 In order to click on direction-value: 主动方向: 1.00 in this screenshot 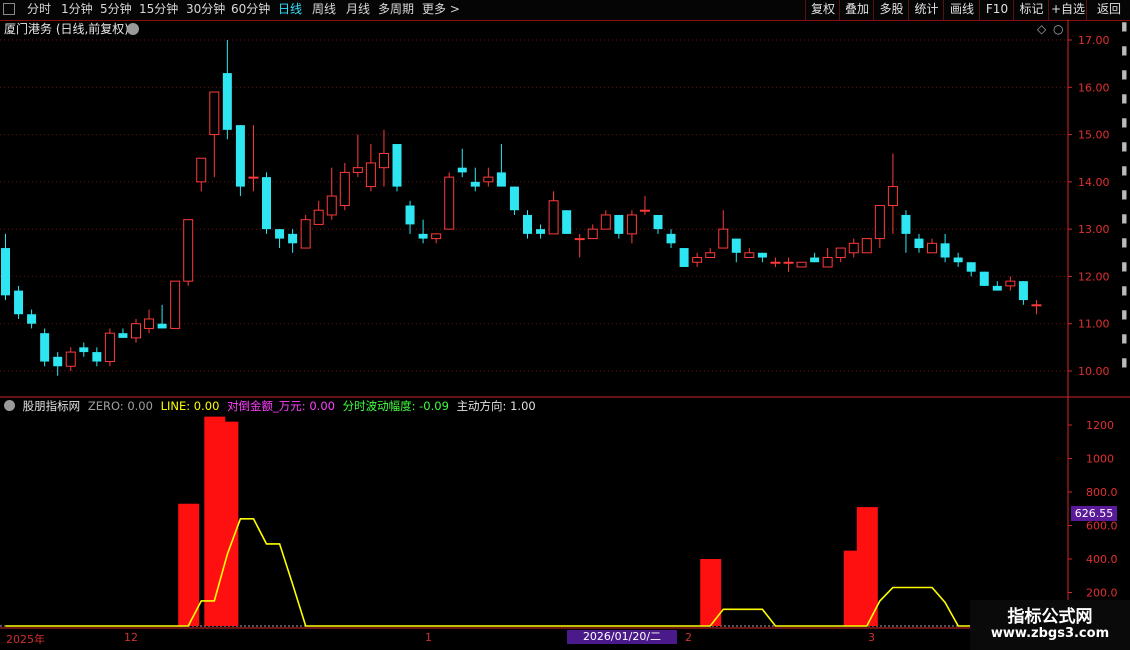, I will do `click(496, 406)`.